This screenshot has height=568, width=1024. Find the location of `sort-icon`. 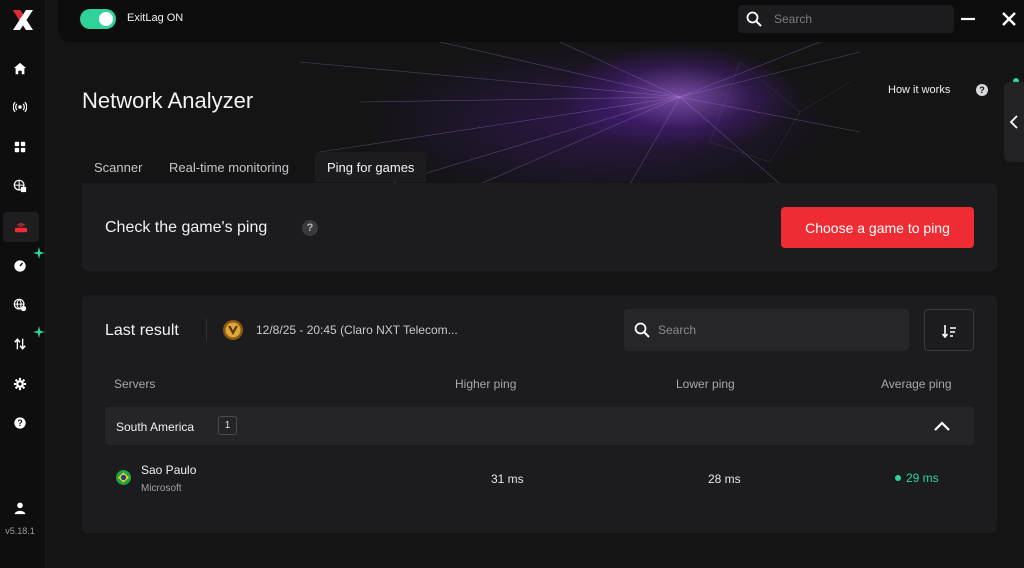

sort-icon is located at coordinates (948, 332).